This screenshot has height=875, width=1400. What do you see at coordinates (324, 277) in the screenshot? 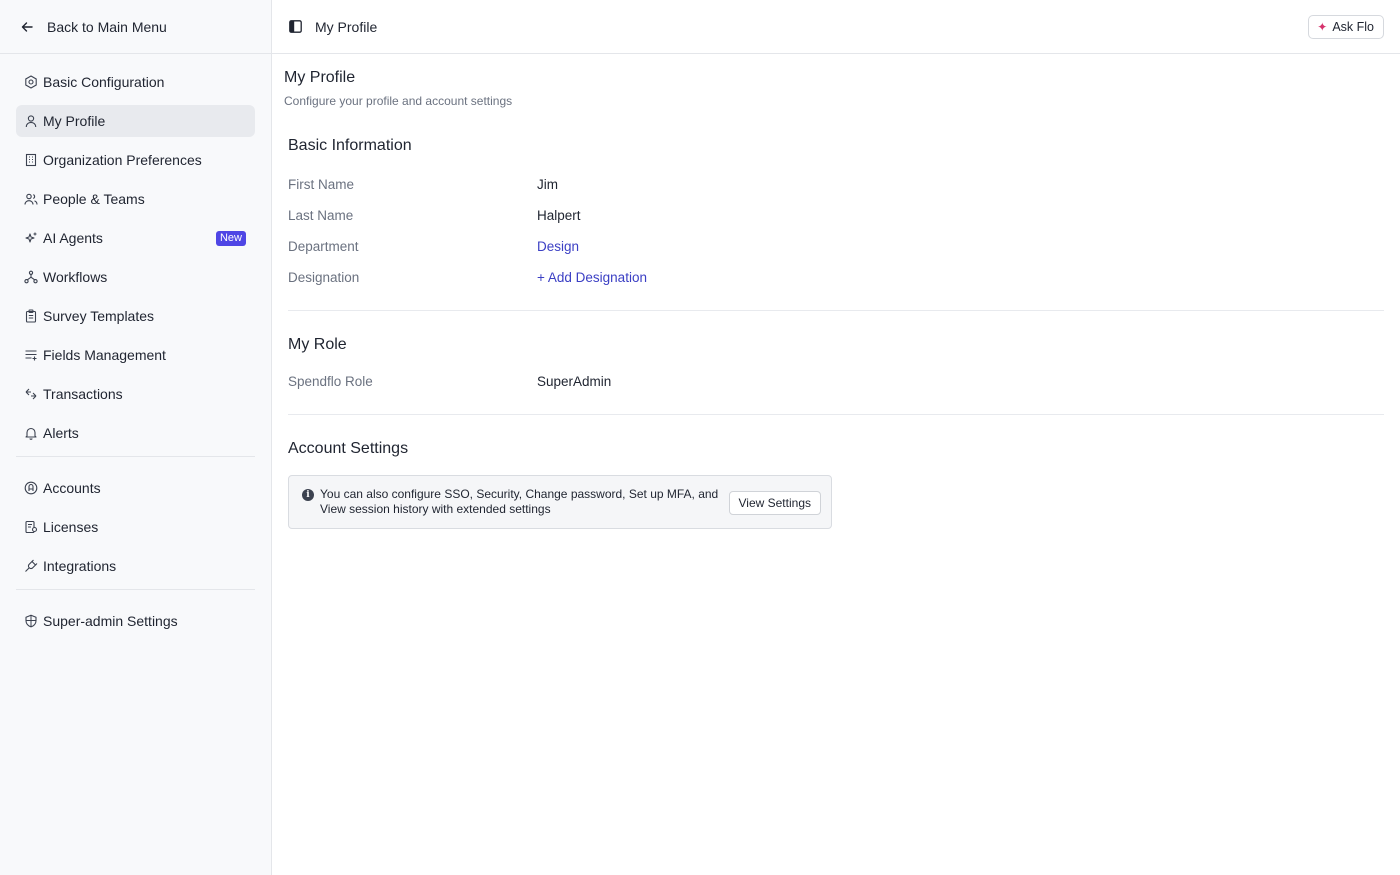
I see `field-label: Designation` at bounding box center [324, 277].